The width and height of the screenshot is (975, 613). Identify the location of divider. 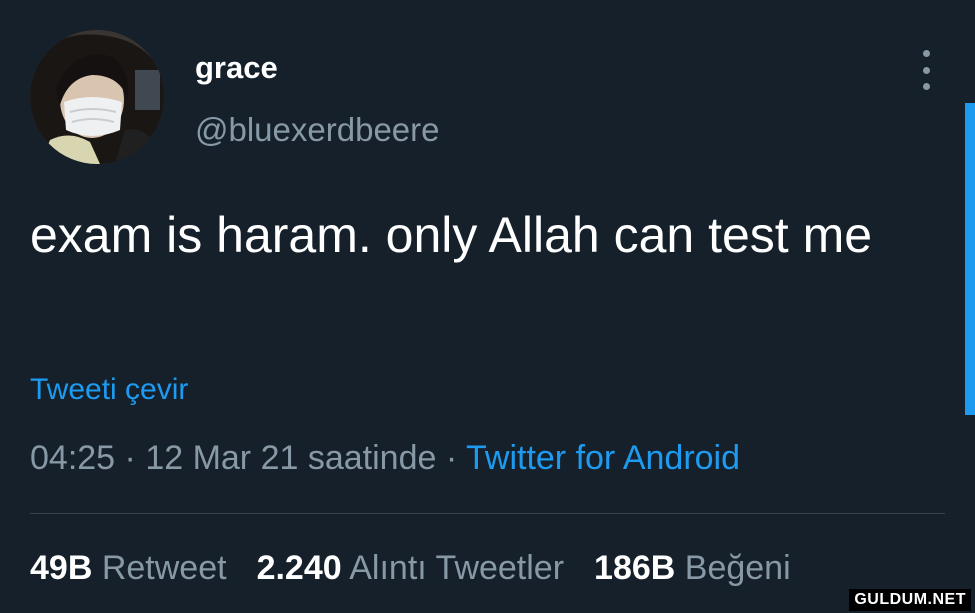
(487, 513).